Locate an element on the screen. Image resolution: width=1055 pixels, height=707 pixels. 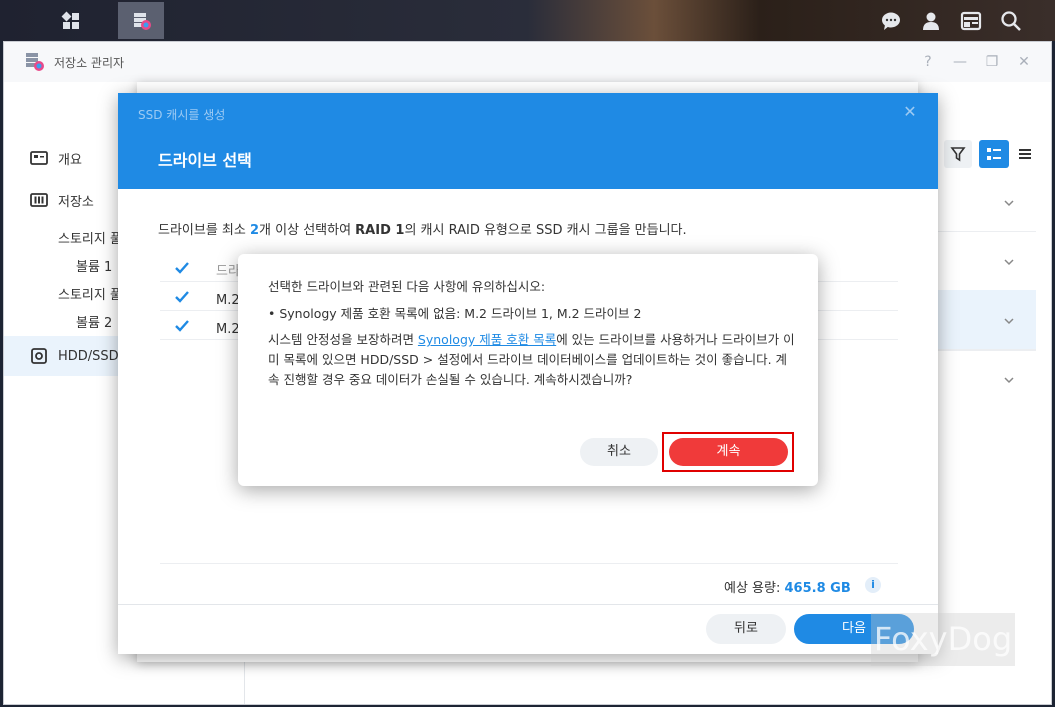
main-menu-icon is located at coordinates (70, 20).